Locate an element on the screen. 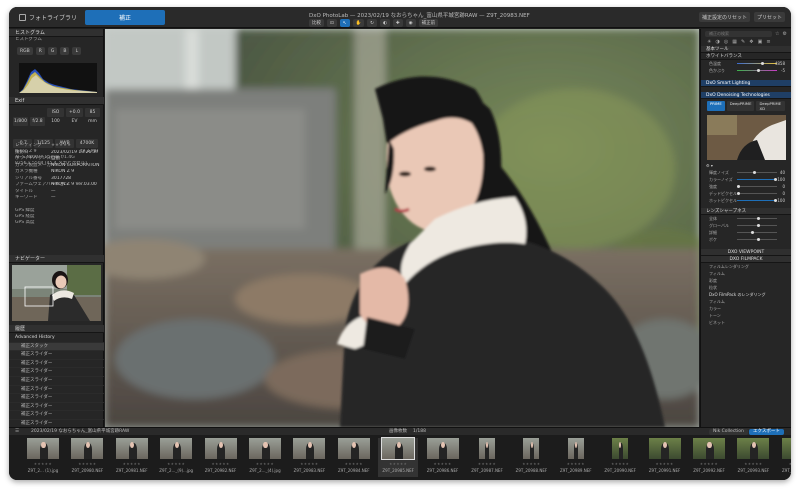 This screenshot has height=490, width=800. lens-row: 全体 is located at coordinates (746, 218).